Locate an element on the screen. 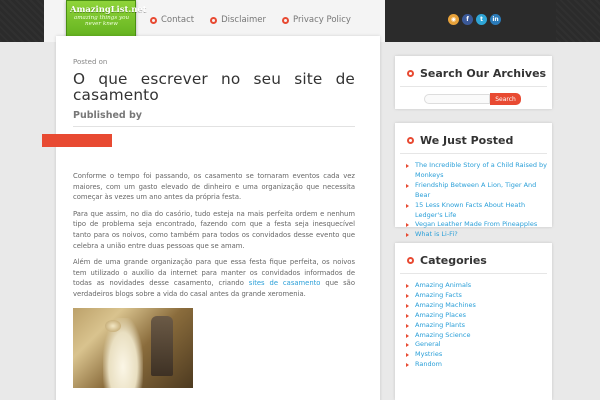 This screenshot has width=600, height=400. link-label: Random is located at coordinates (428, 364).